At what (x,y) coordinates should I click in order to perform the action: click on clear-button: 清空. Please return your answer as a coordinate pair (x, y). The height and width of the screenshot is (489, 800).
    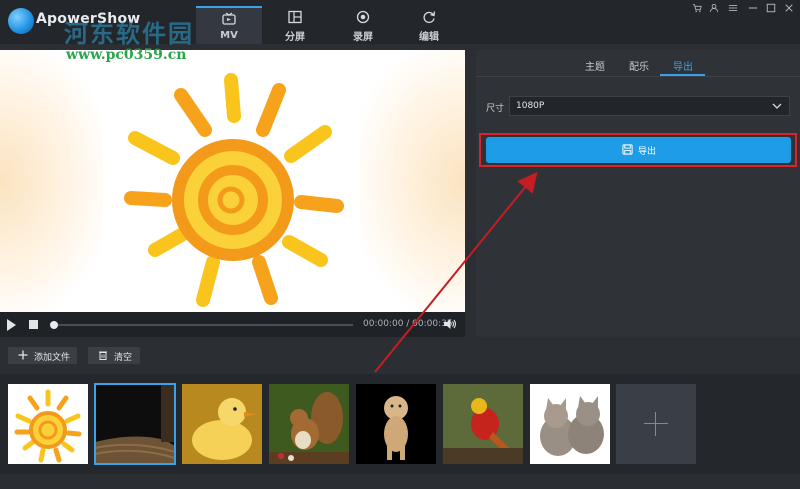
    Looking at the image, I should click on (114, 355).